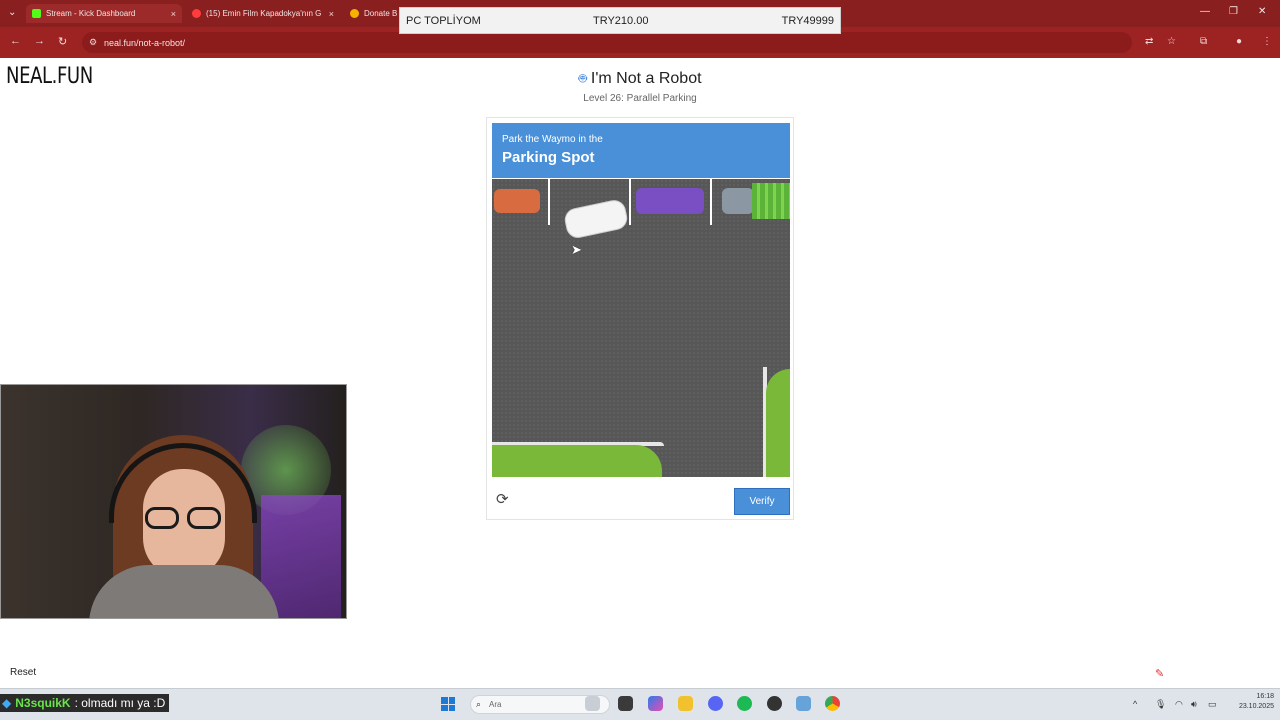 The width and height of the screenshot is (1280, 720). What do you see at coordinates (771, 201) in the screenshot?
I see `green-stripes` at bounding box center [771, 201].